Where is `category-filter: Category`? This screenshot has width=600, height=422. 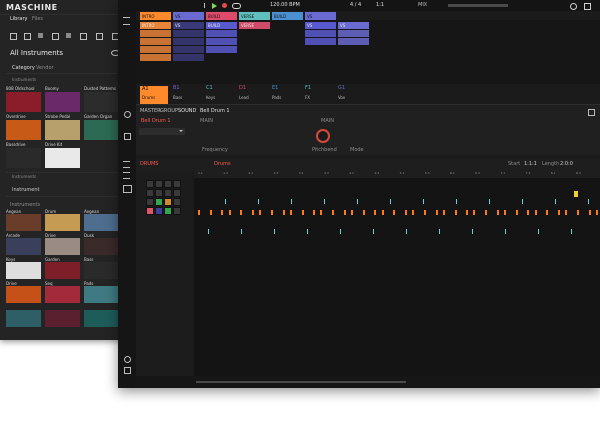
category-filter: Category is located at coordinates (23, 68).